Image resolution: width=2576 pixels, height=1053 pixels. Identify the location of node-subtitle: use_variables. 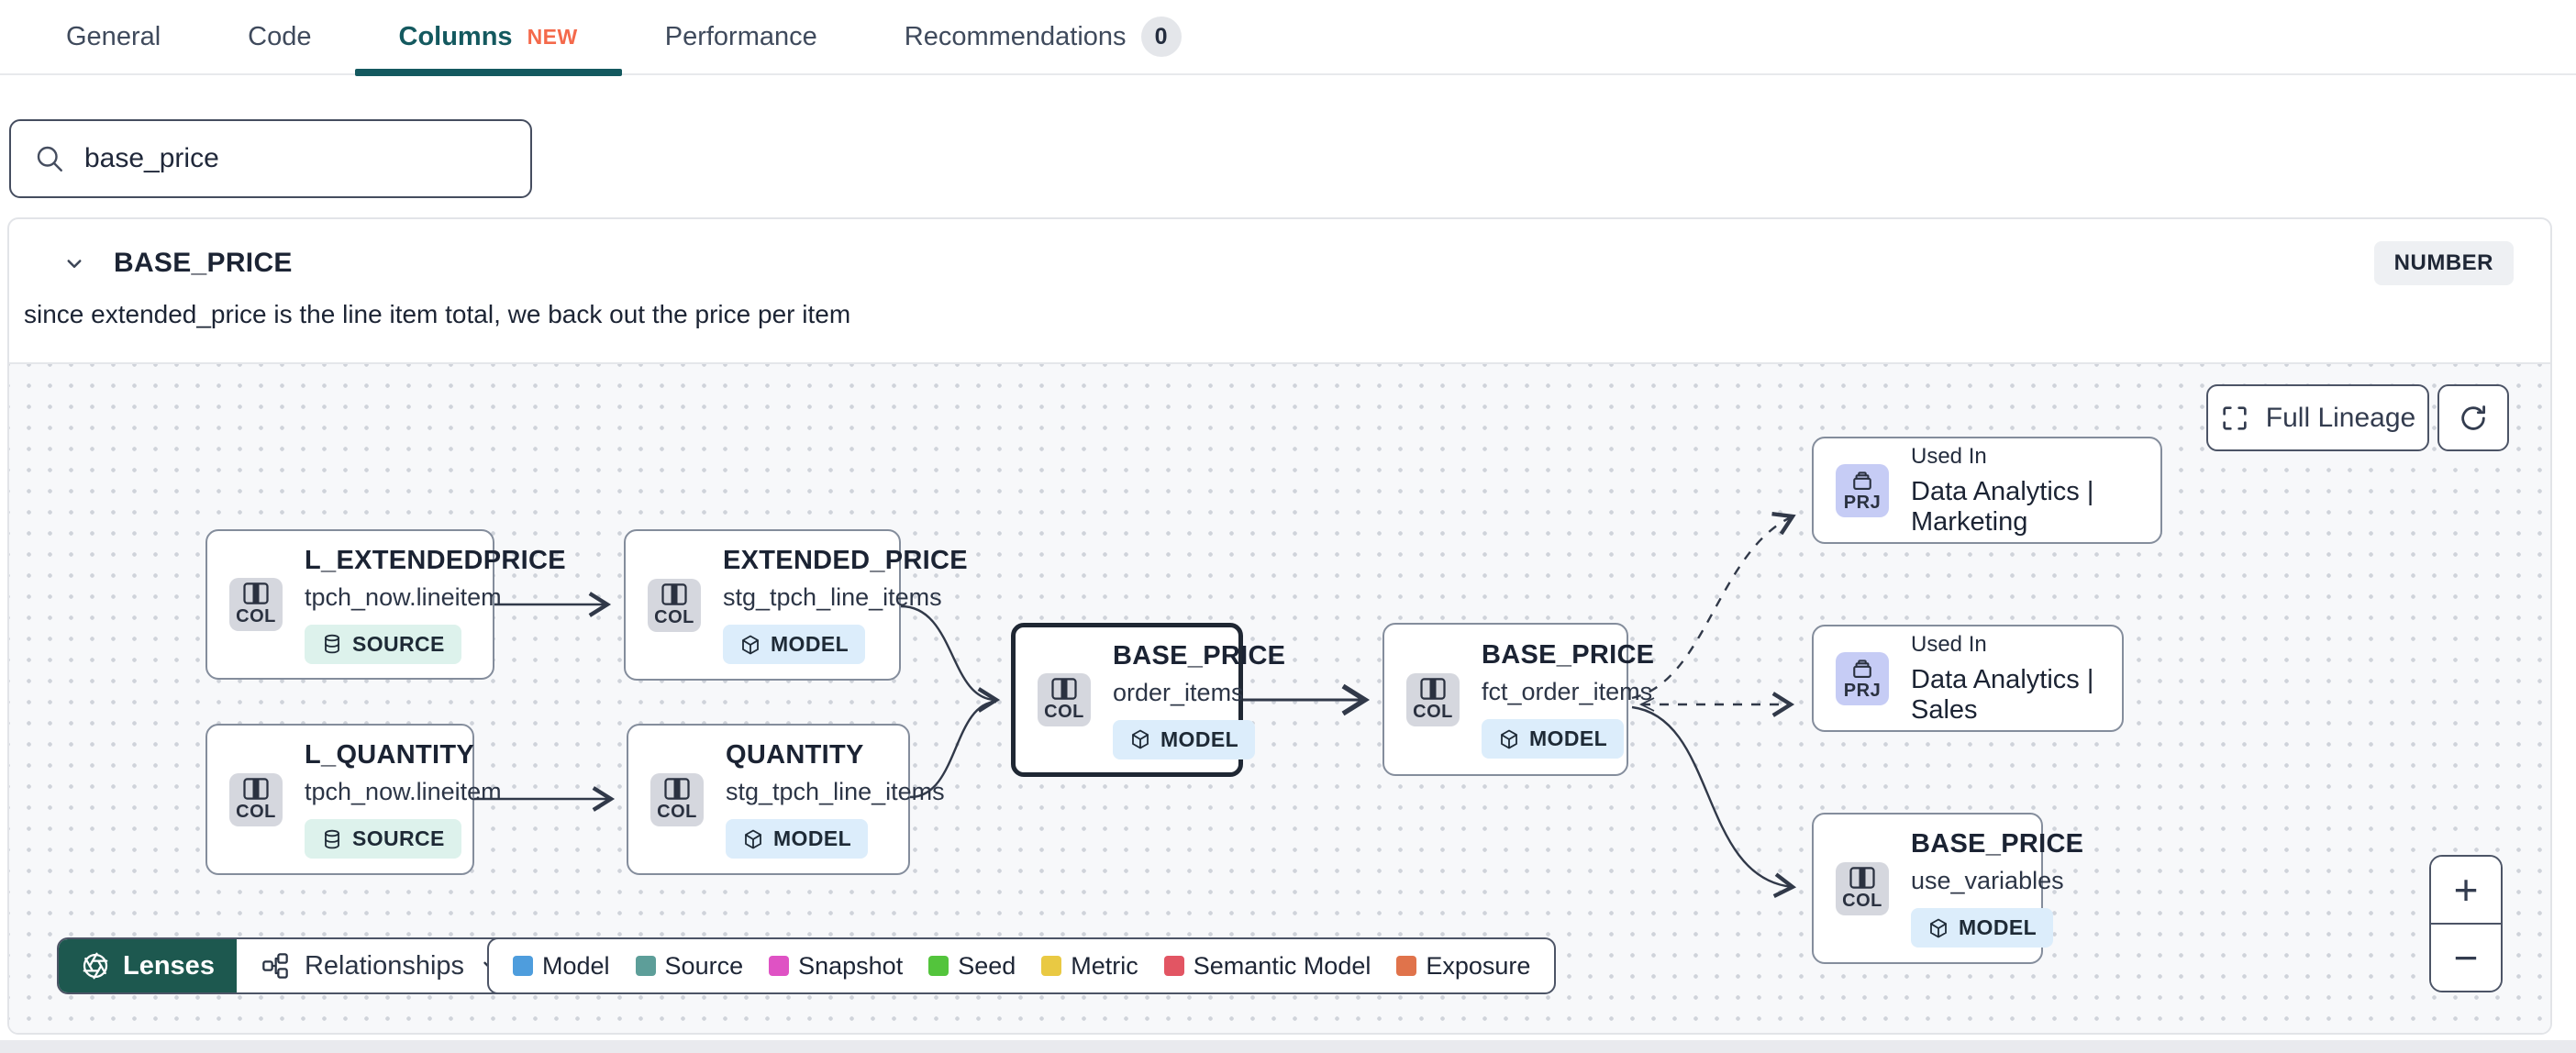
(1987, 880).